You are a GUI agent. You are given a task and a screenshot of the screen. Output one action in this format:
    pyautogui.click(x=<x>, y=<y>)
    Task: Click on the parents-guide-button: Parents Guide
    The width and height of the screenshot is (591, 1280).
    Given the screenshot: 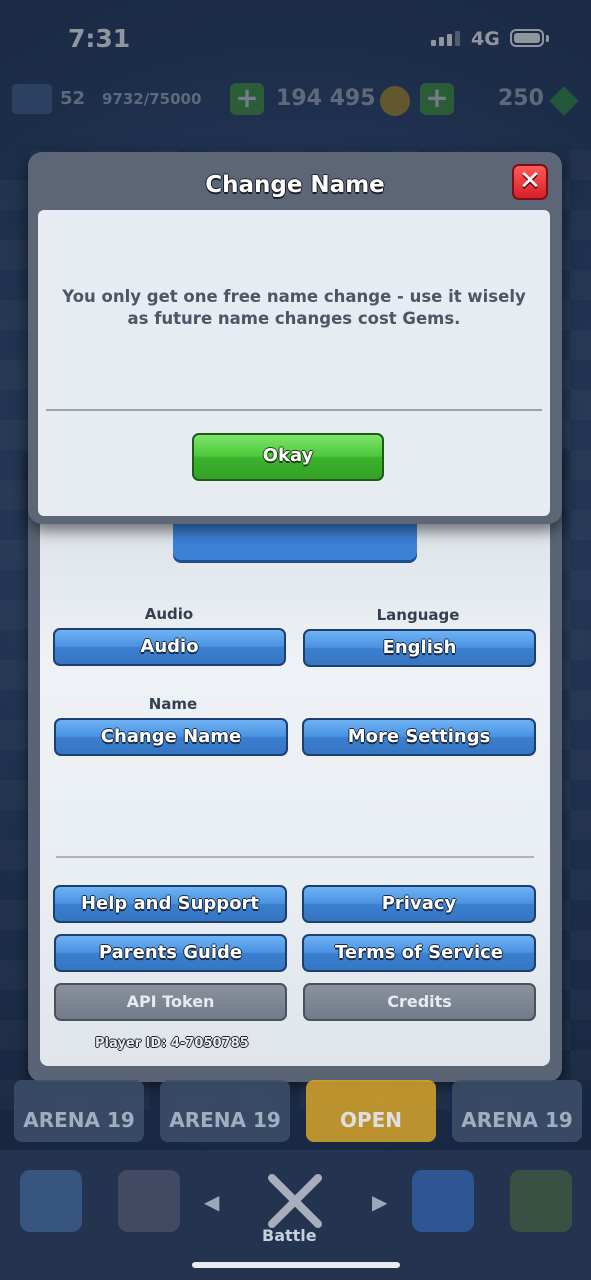 What is the action you would take?
    pyautogui.click(x=170, y=953)
    